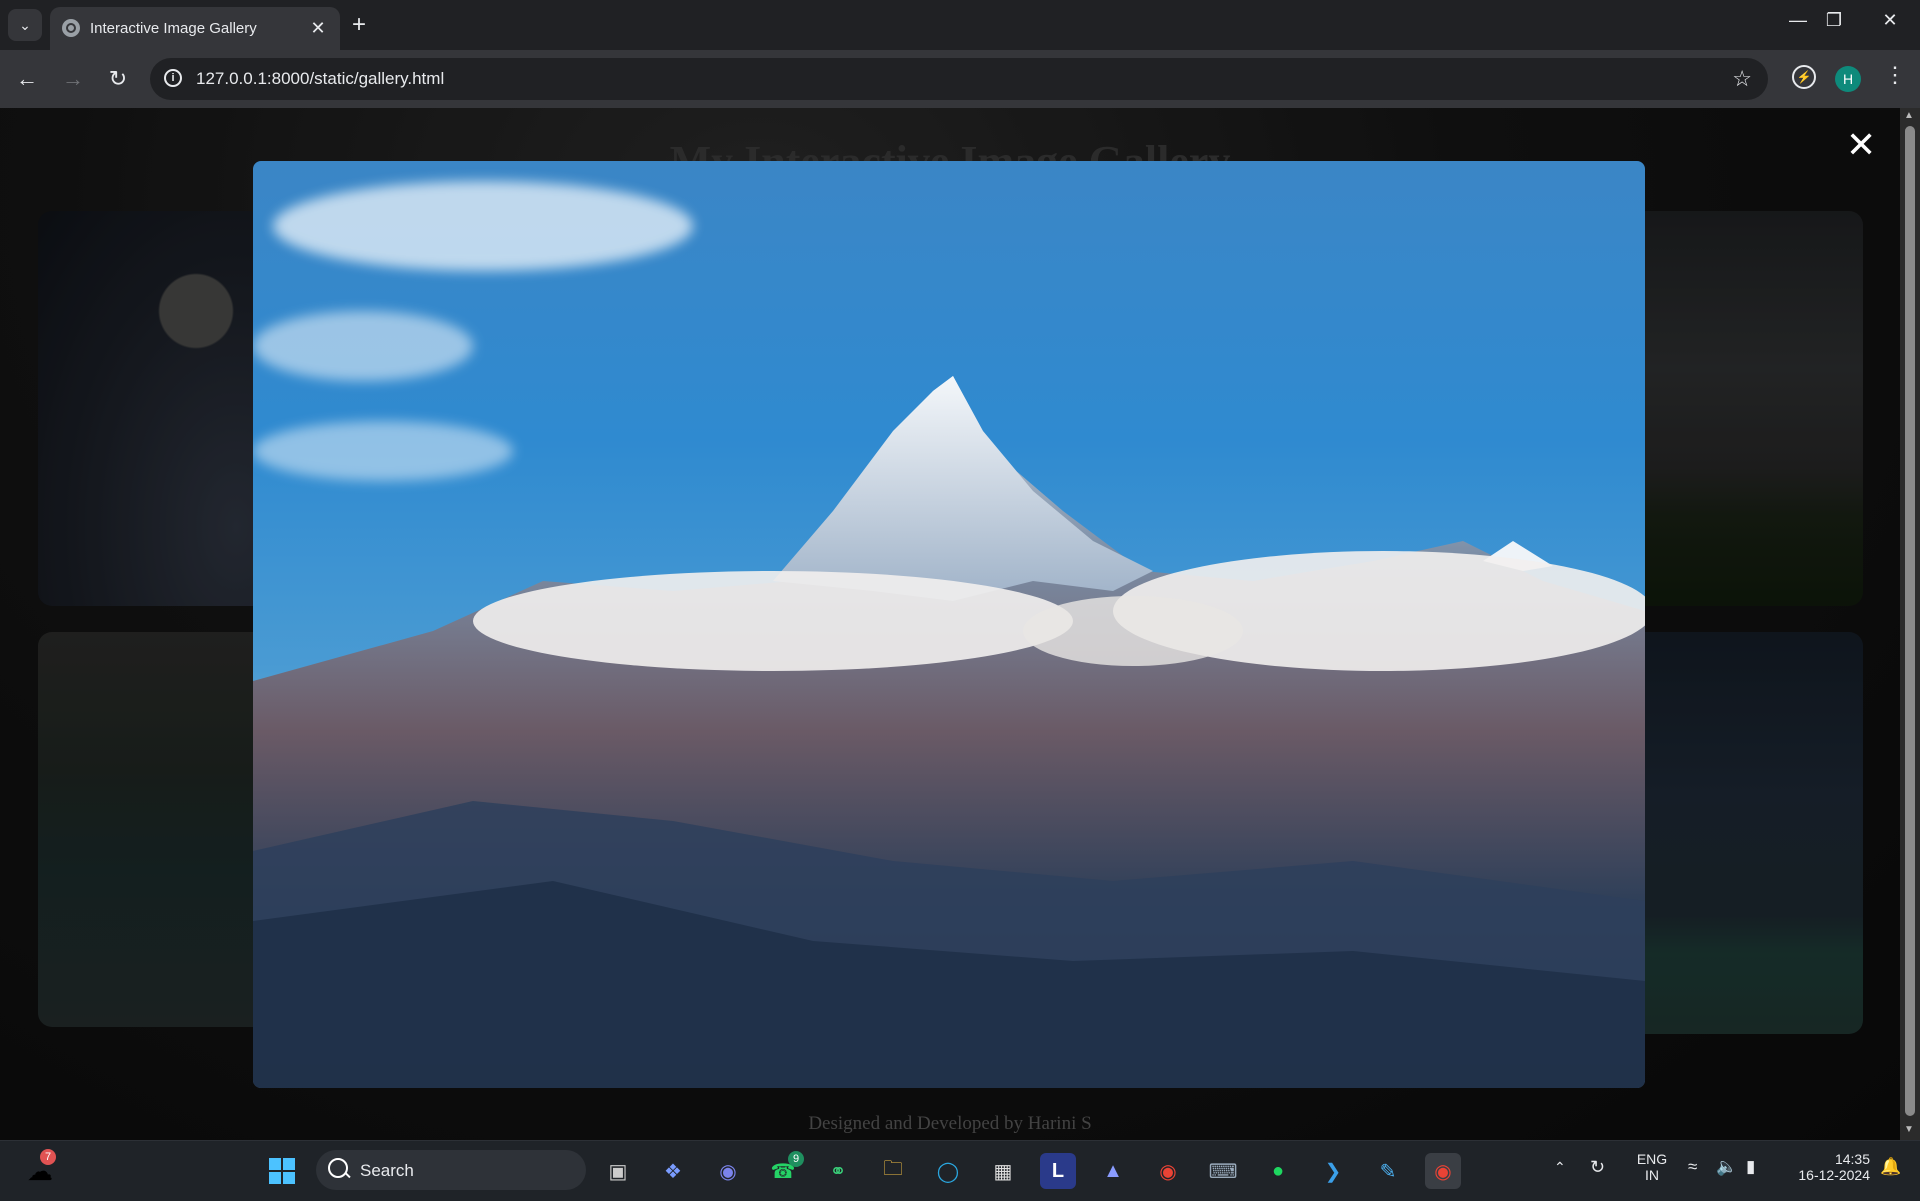 The height and width of the screenshot is (1201, 1920). What do you see at coordinates (282, 1171) in the screenshot?
I see `windows-start-icon` at bounding box center [282, 1171].